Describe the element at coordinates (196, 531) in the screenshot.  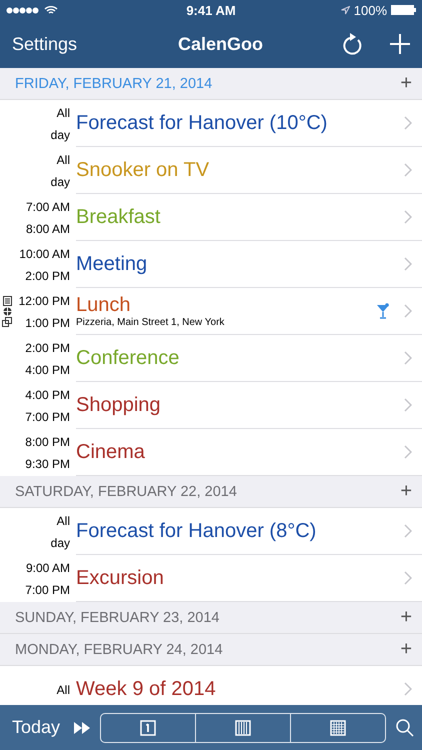
I see `event-title: Forecast for Hanover (8°C)` at that location.